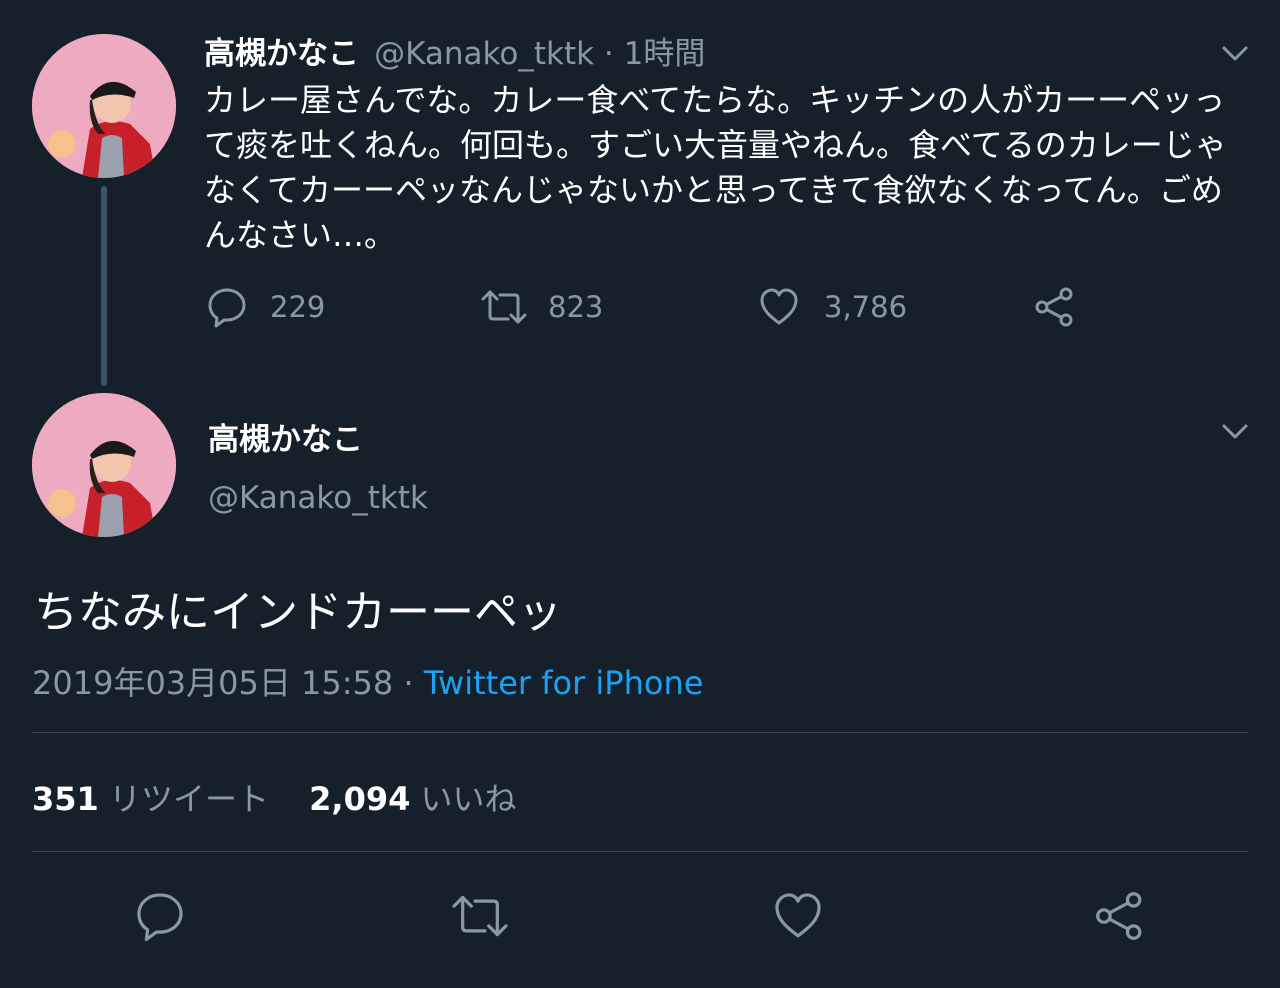 This screenshot has height=988, width=1280. I want to click on like-button: 3,786, so click(832, 307).